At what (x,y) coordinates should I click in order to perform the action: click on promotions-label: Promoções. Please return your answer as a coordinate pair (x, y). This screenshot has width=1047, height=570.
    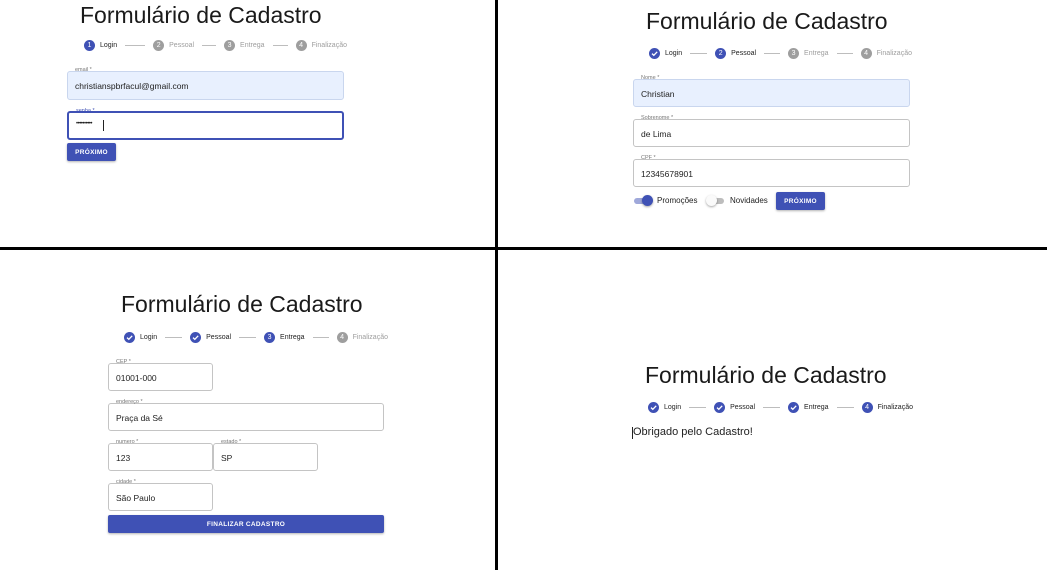
    Looking at the image, I should click on (677, 200).